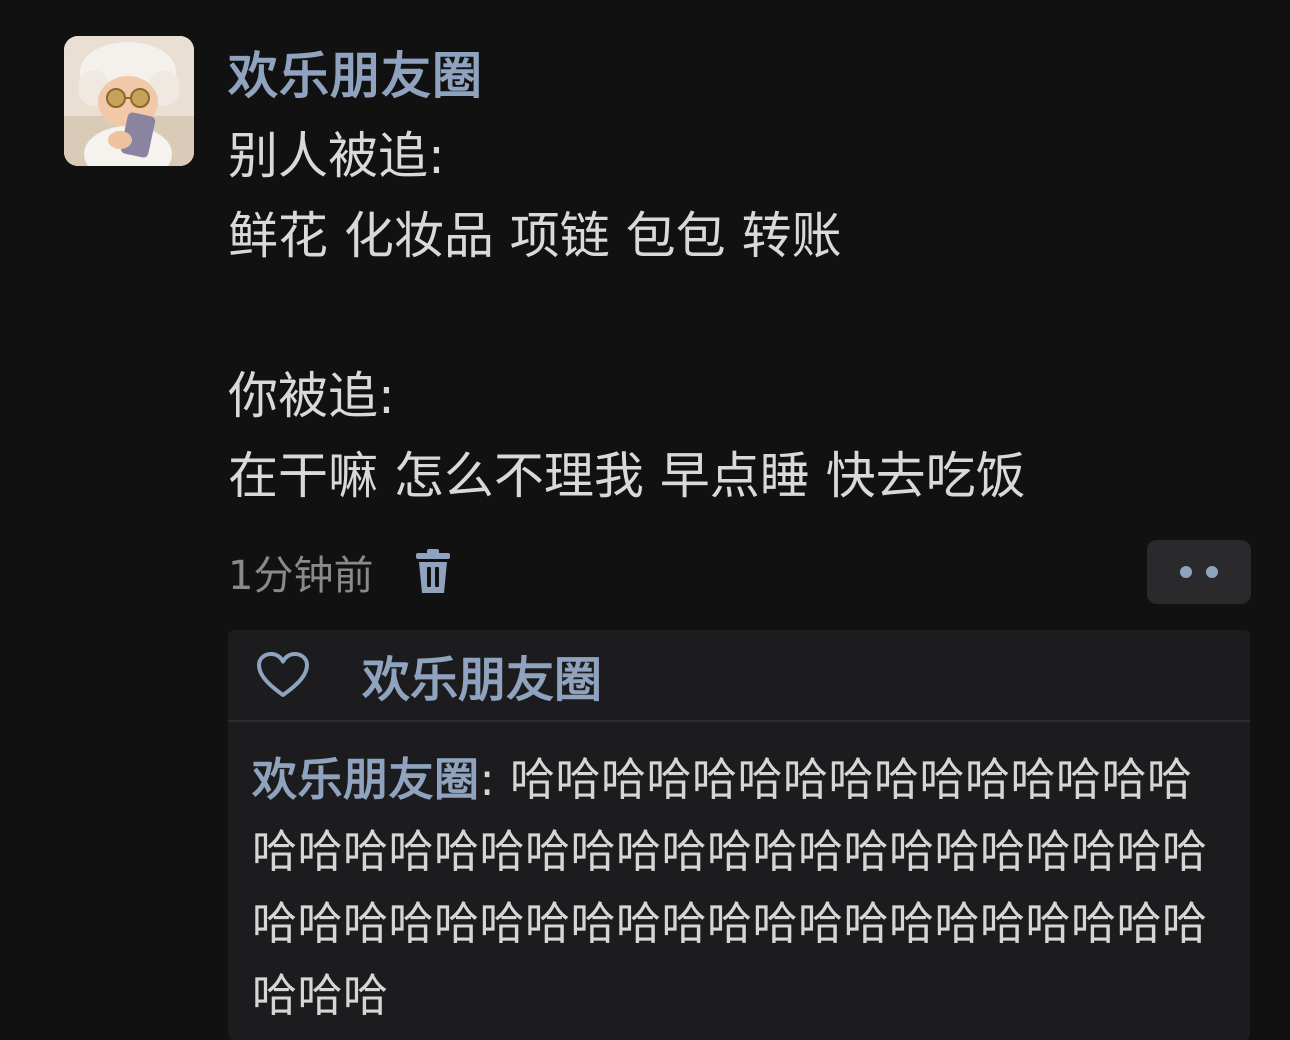 Image resolution: width=1290 pixels, height=1040 pixels. Describe the element at coordinates (739, 676) in the screenshot. I see `likes-row: 欢乐朋友圈` at that location.